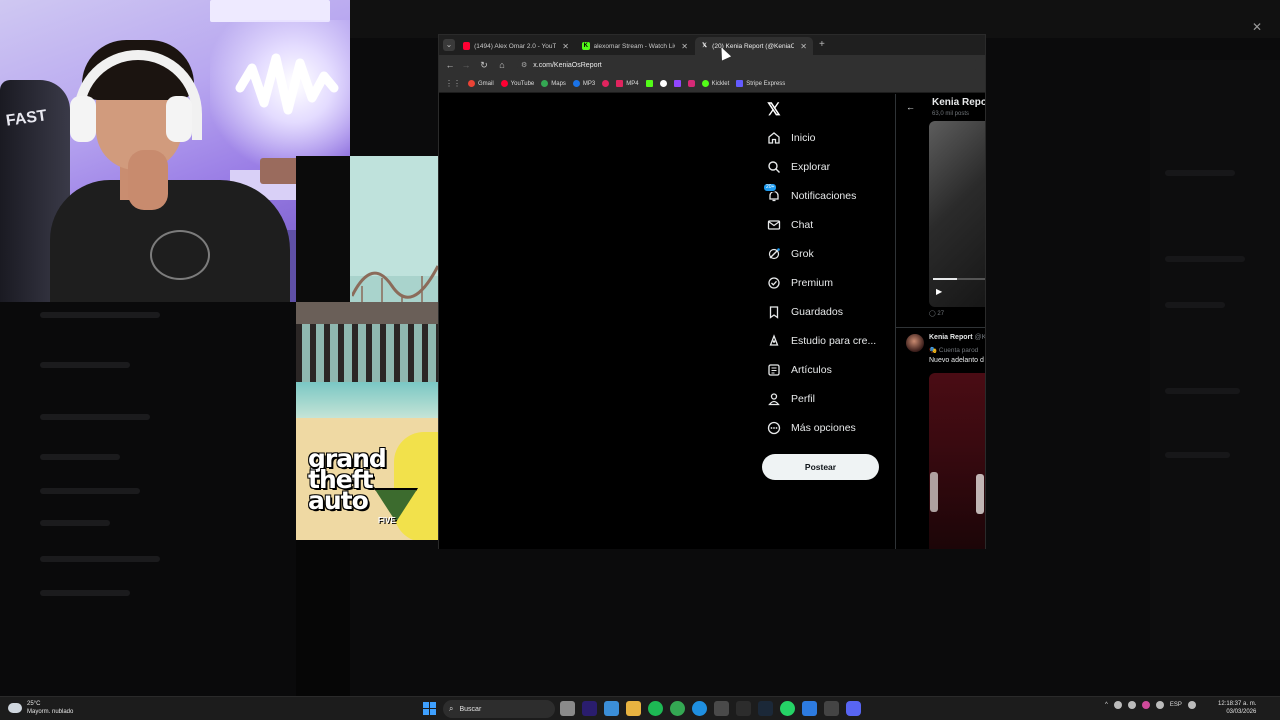 The image size is (1280, 720). What do you see at coordinates (502, 65) in the screenshot?
I see `home-icon: ⌂` at bounding box center [502, 65].